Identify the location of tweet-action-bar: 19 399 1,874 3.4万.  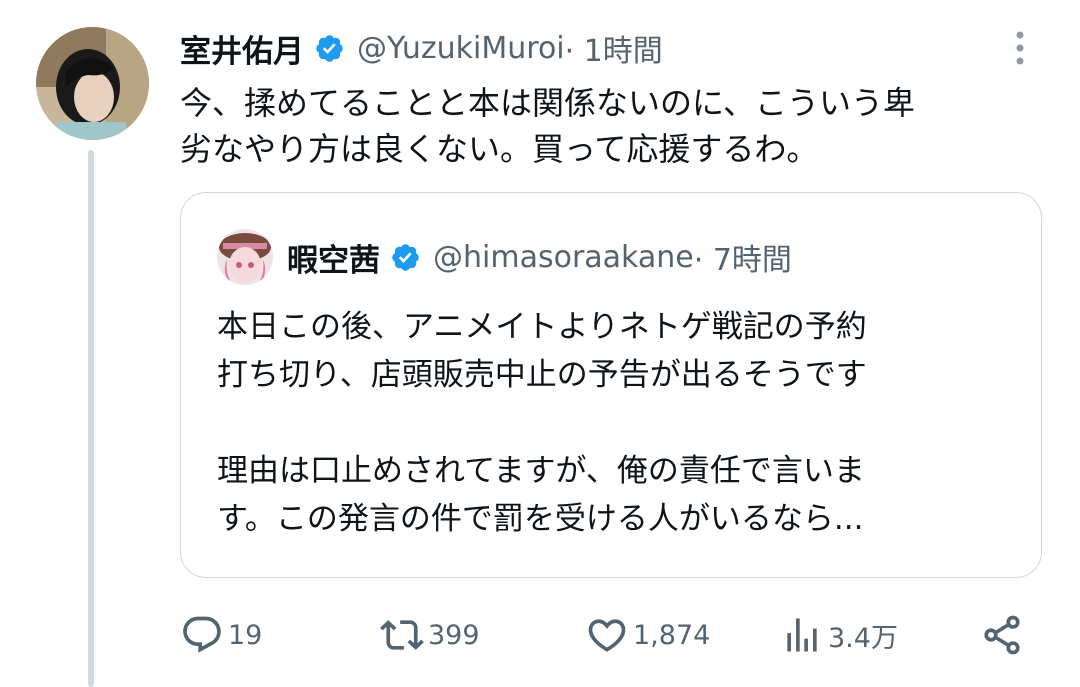
(610, 635).